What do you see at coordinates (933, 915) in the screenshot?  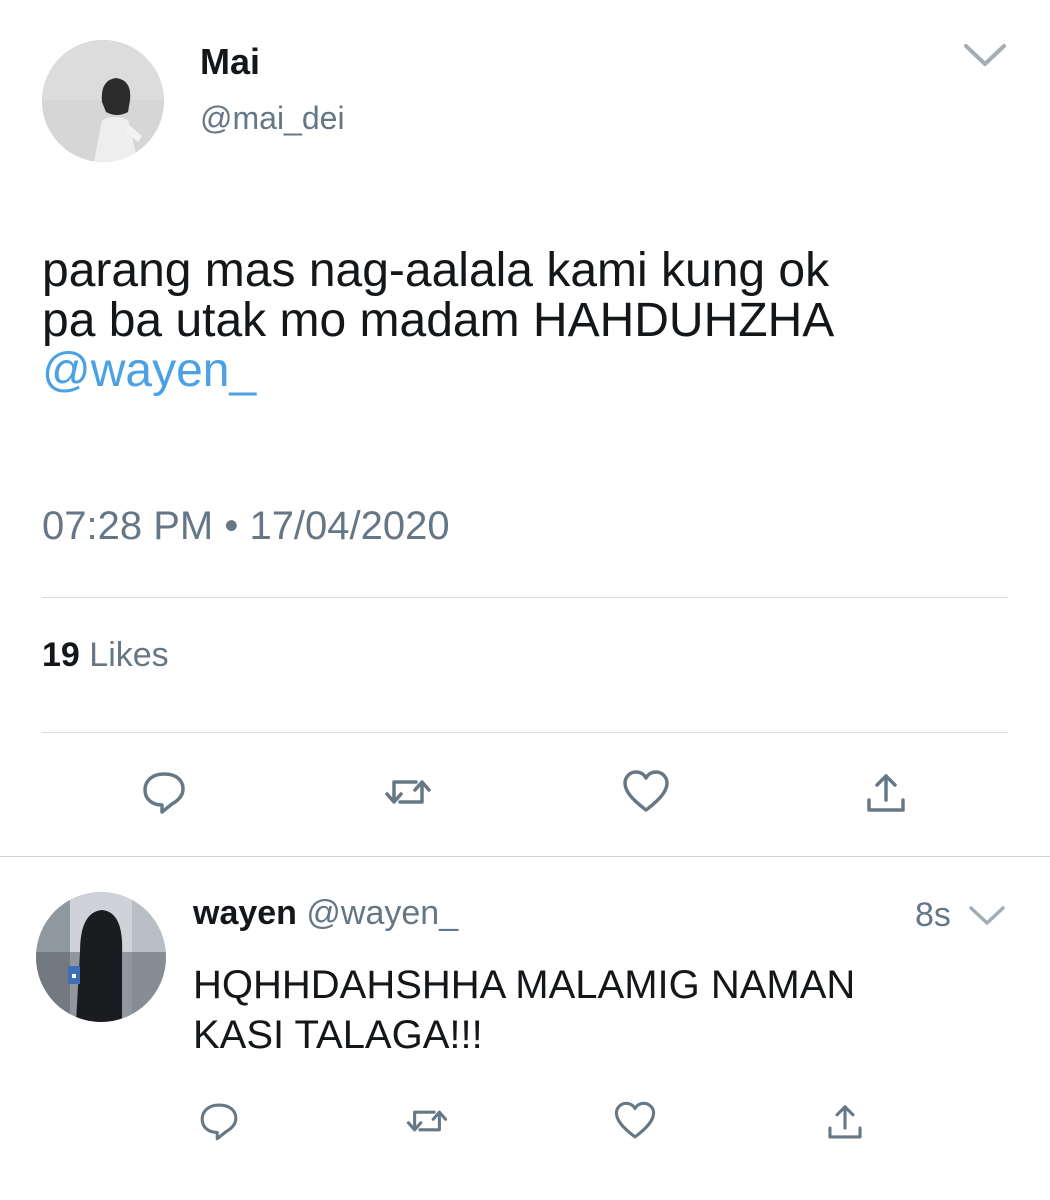 I see `reply-timestamp: 8s` at bounding box center [933, 915].